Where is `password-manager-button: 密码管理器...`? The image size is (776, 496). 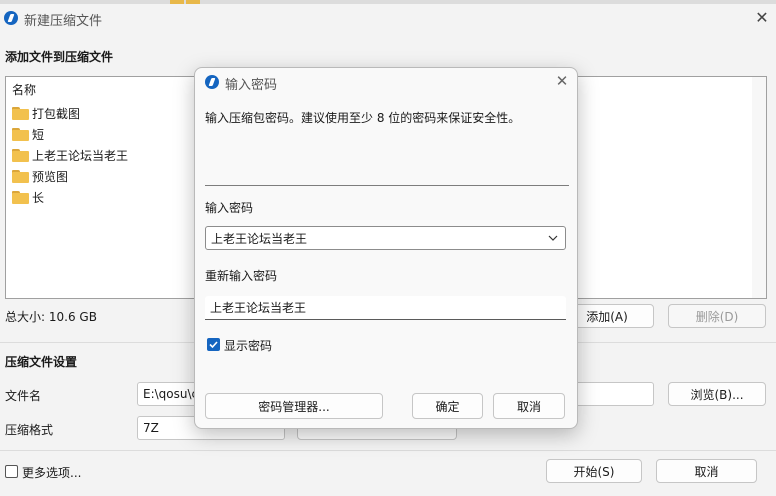
password-manager-button: 密码管理器... is located at coordinates (294, 406).